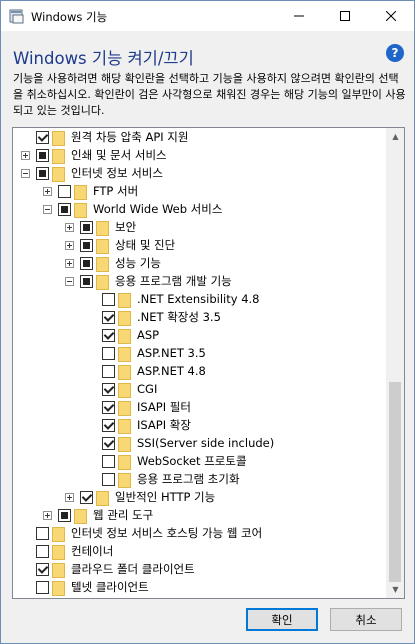 This screenshot has width=415, height=644. I want to click on tree-item-label: ASP, so click(148, 335).